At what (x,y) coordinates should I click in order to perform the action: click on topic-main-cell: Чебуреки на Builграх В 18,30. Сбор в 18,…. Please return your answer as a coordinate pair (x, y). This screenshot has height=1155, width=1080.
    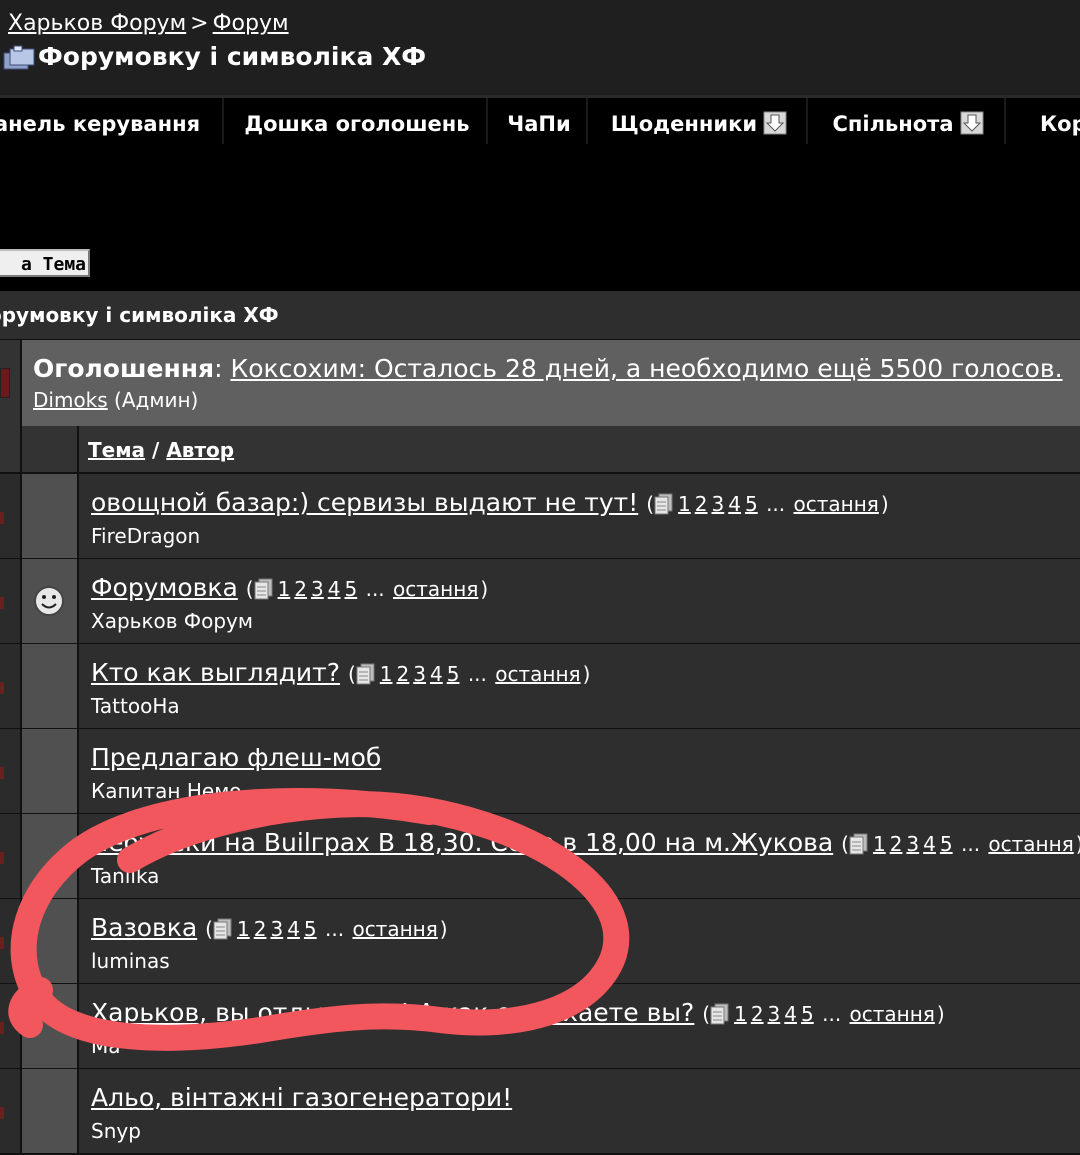
    Looking at the image, I should click on (579, 856).